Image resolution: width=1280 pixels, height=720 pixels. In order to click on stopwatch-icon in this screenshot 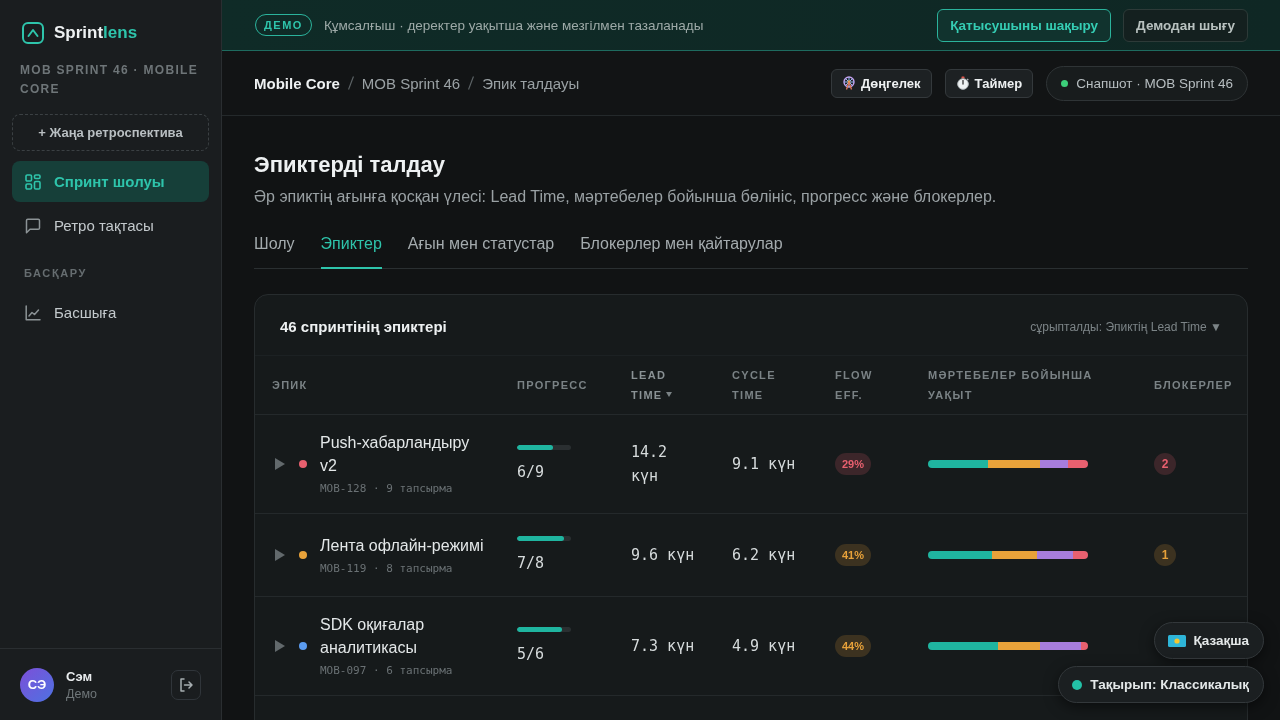, I will do `click(962, 83)`.